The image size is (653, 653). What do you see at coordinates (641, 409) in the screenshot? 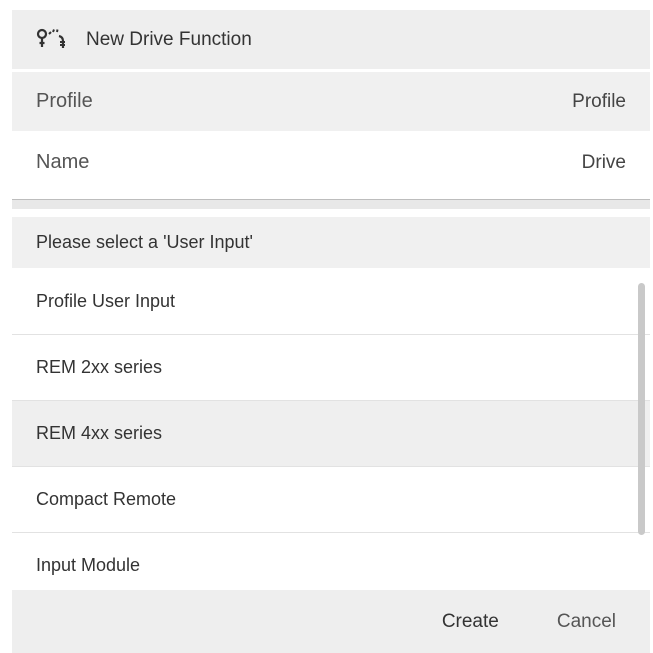
I see `list-scrollbar` at bounding box center [641, 409].